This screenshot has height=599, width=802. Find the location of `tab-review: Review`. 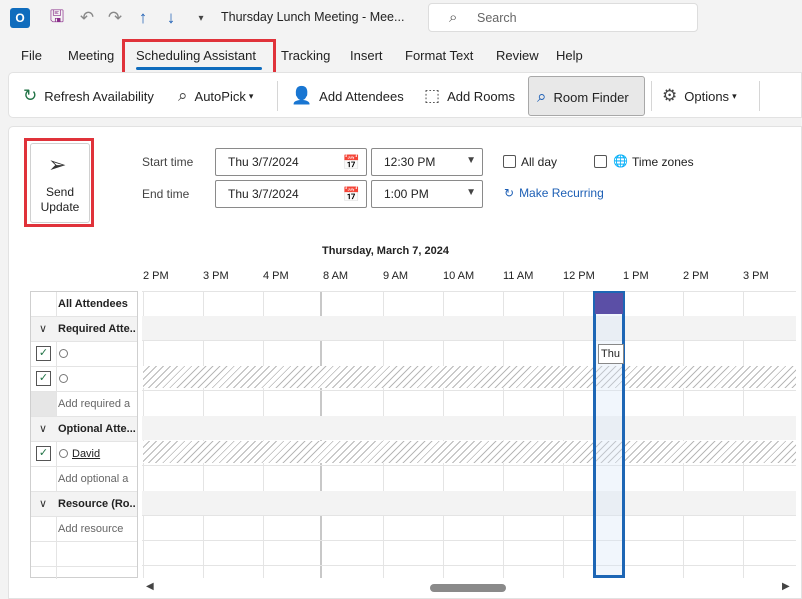

tab-review: Review is located at coordinates (517, 55).